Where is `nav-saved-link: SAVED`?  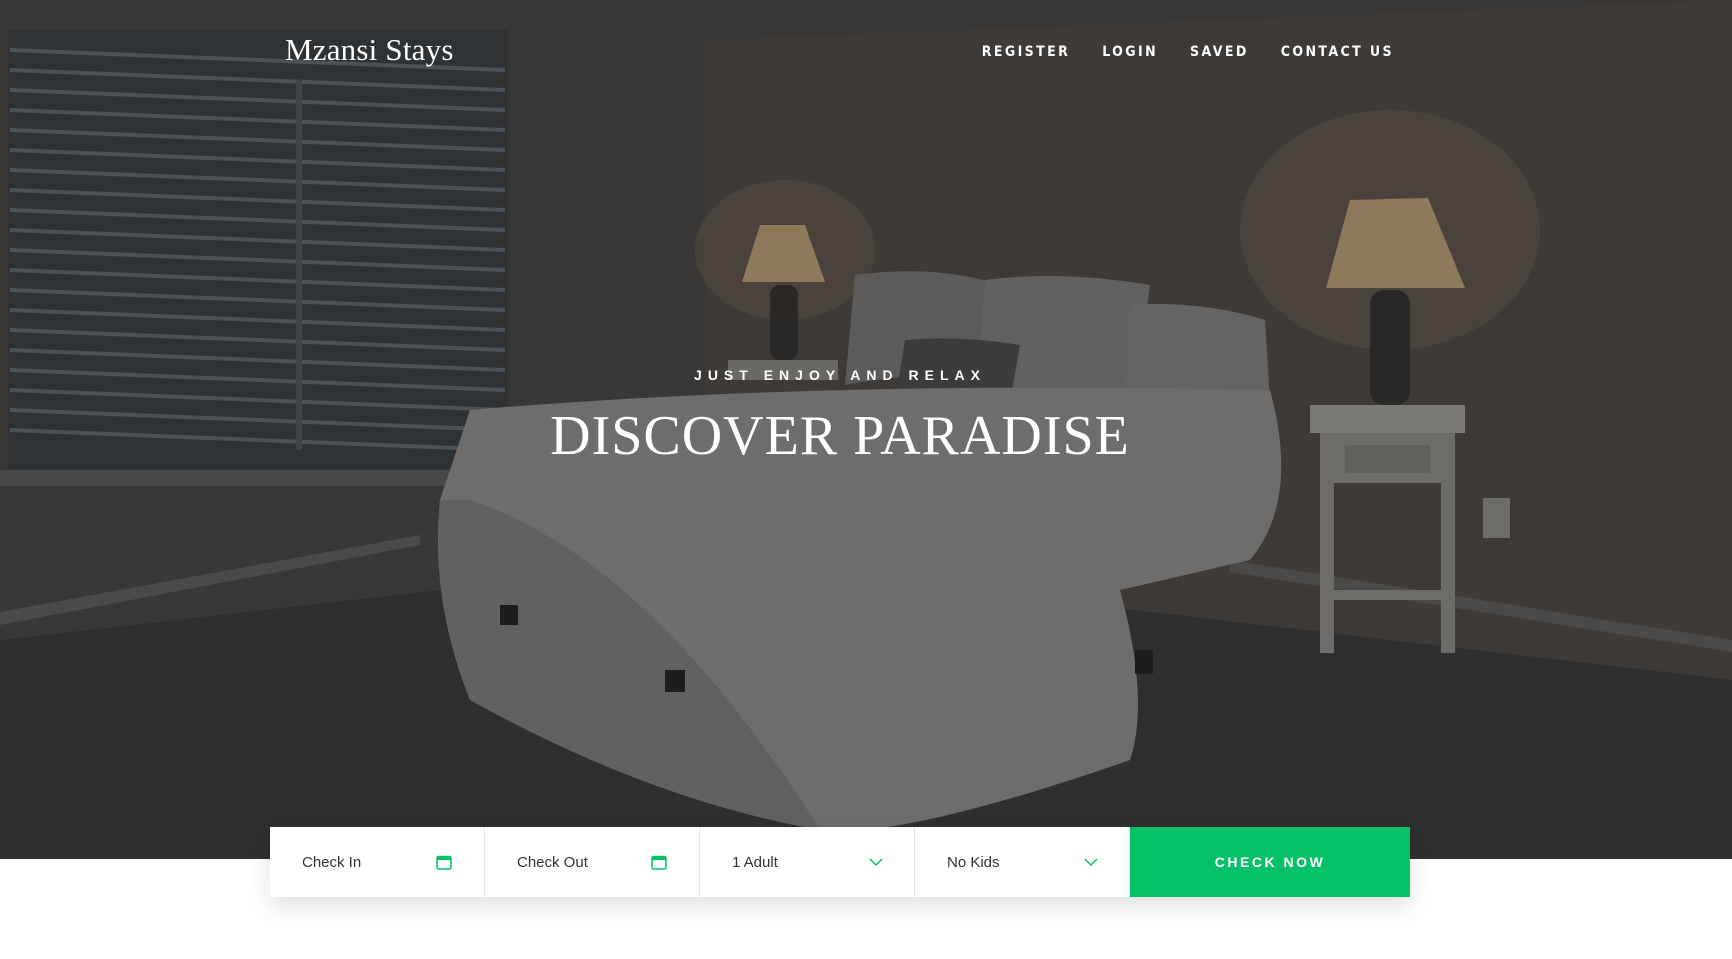 nav-saved-link: SAVED is located at coordinates (1219, 52).